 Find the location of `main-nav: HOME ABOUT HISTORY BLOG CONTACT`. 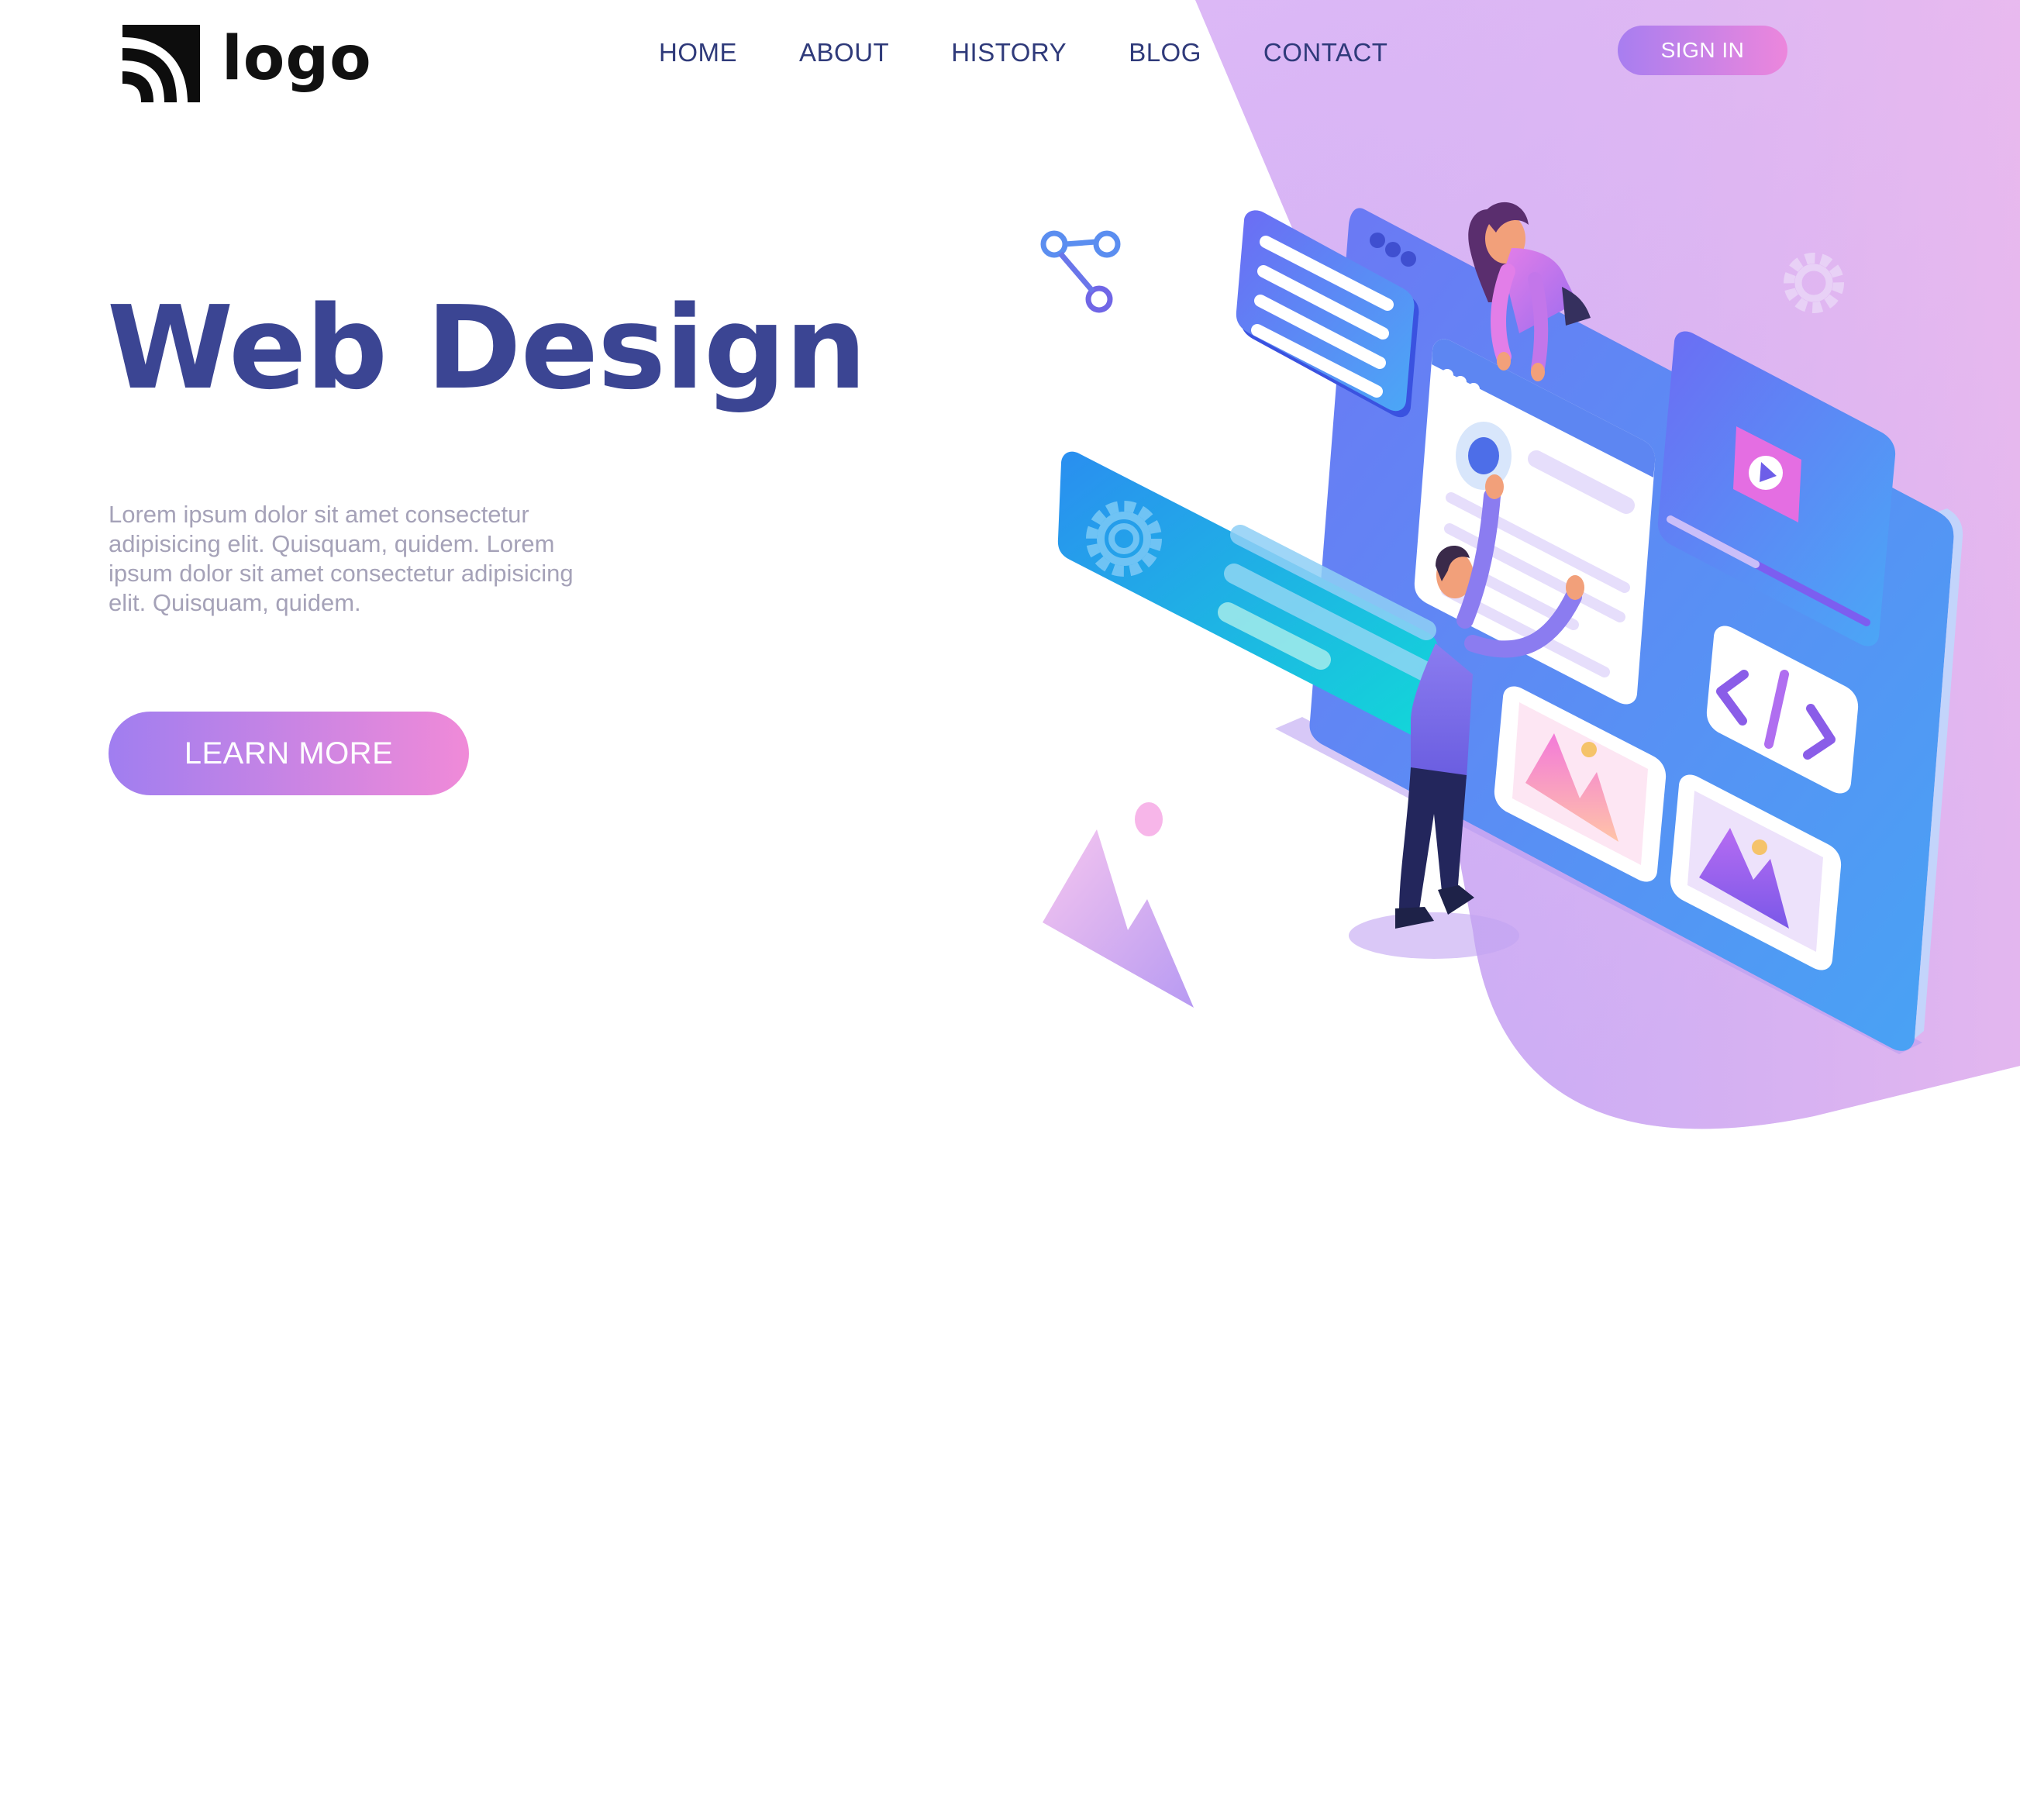

main-nav: HOME ABOUT HISTORY BLOG CONTACT is located at coordinates (1054, 53).